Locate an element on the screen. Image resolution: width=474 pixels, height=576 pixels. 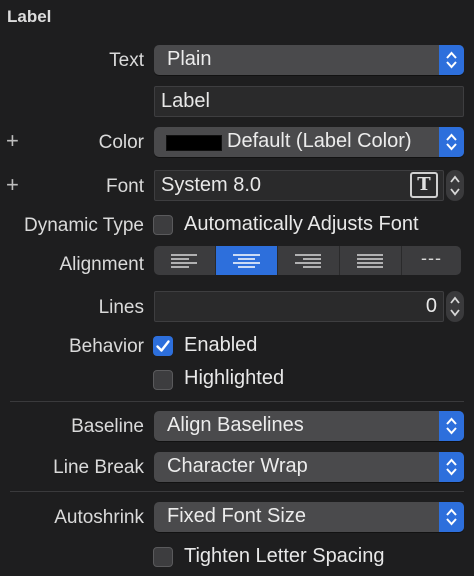
autoshrink-stepper is located at coordinates (451, 517).